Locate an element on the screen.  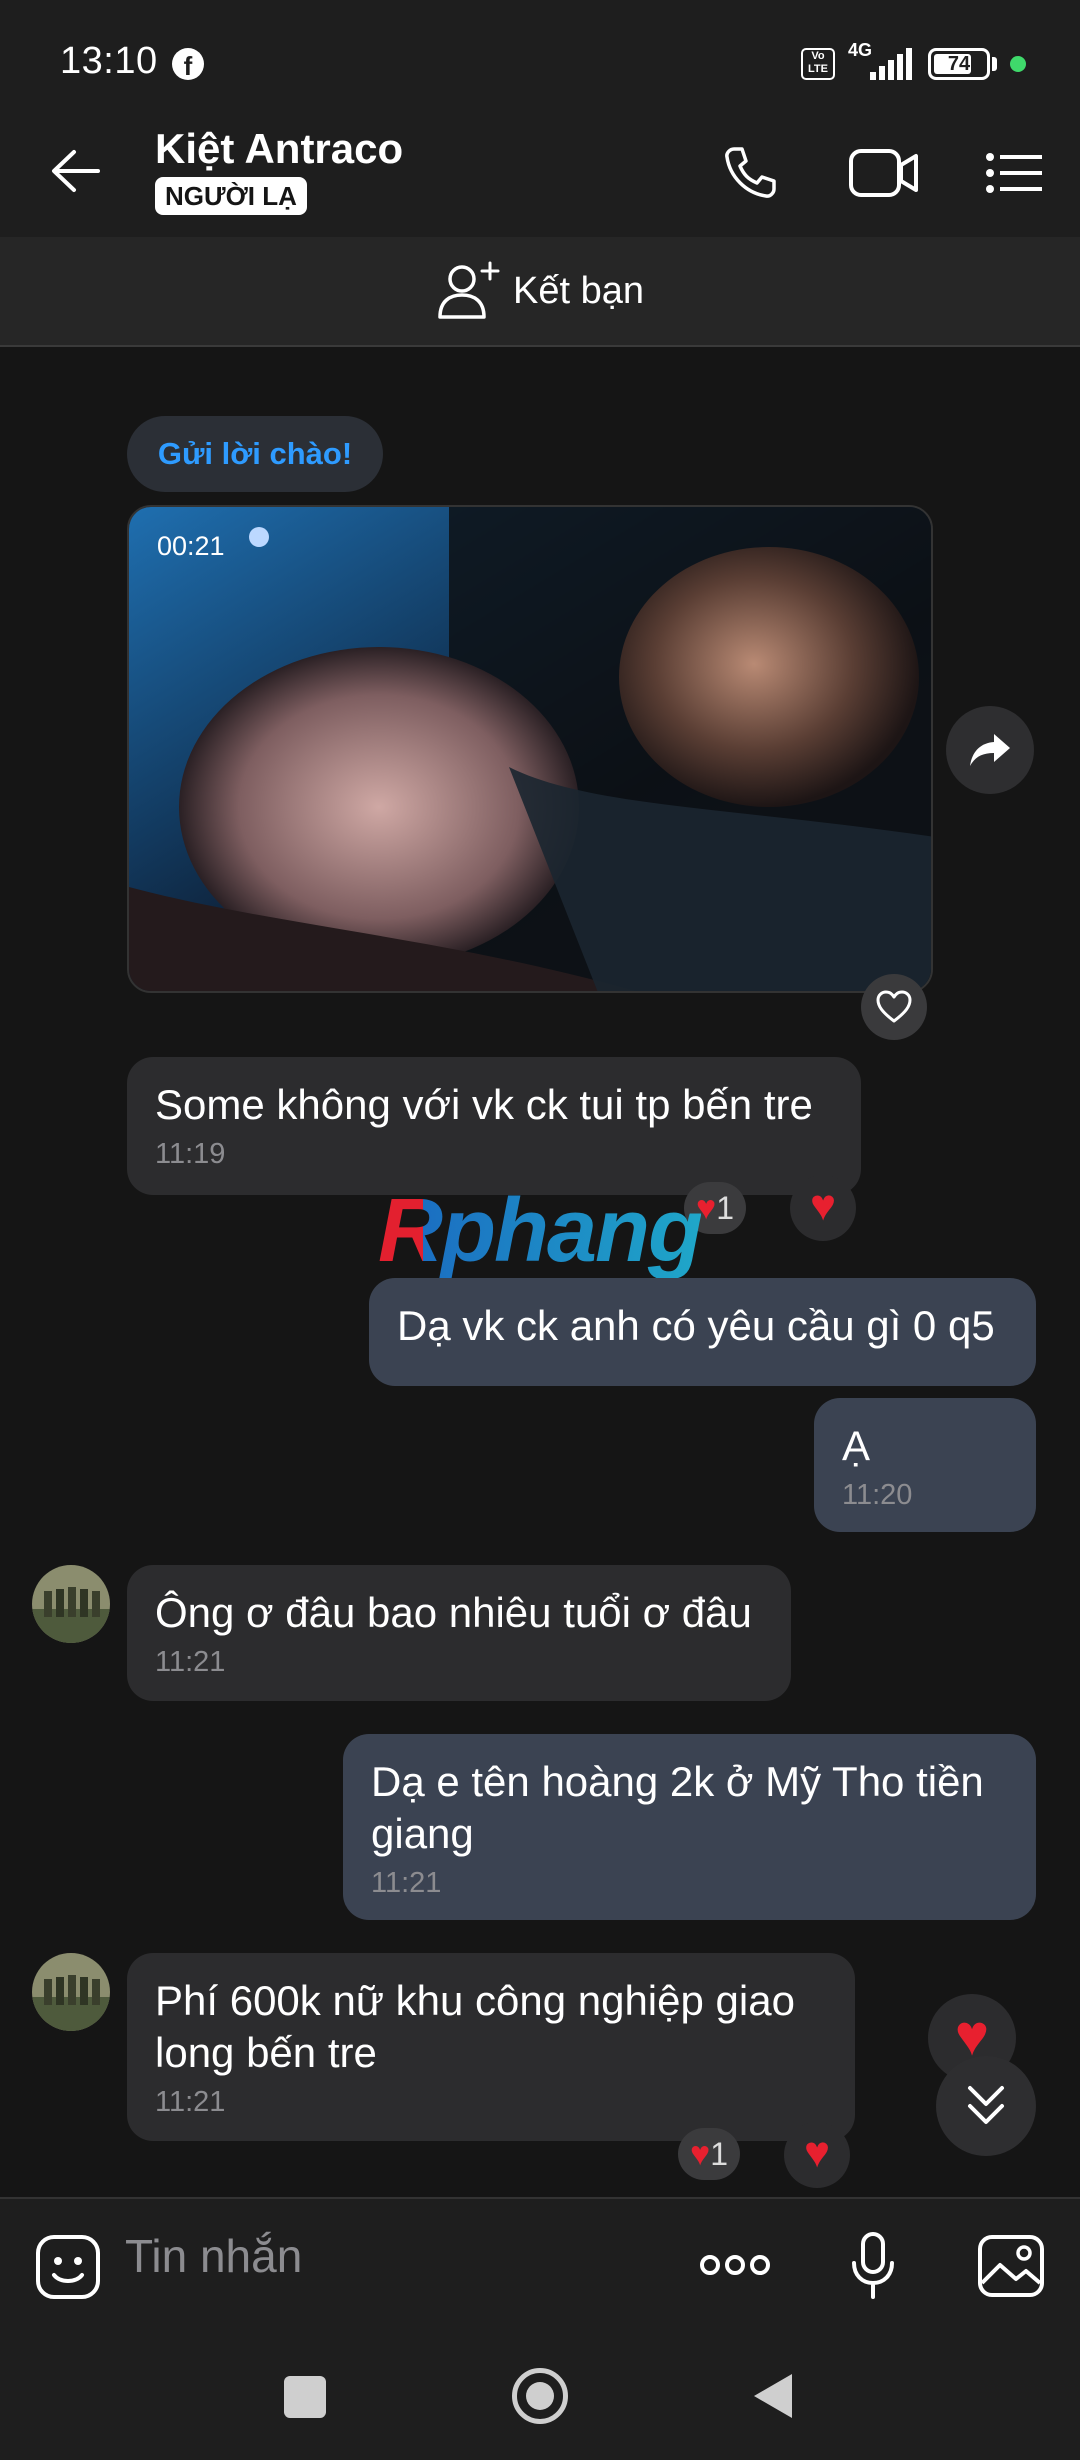
stranger-badge: NGƯỜI LẠ is located at coordinates (231, 196).